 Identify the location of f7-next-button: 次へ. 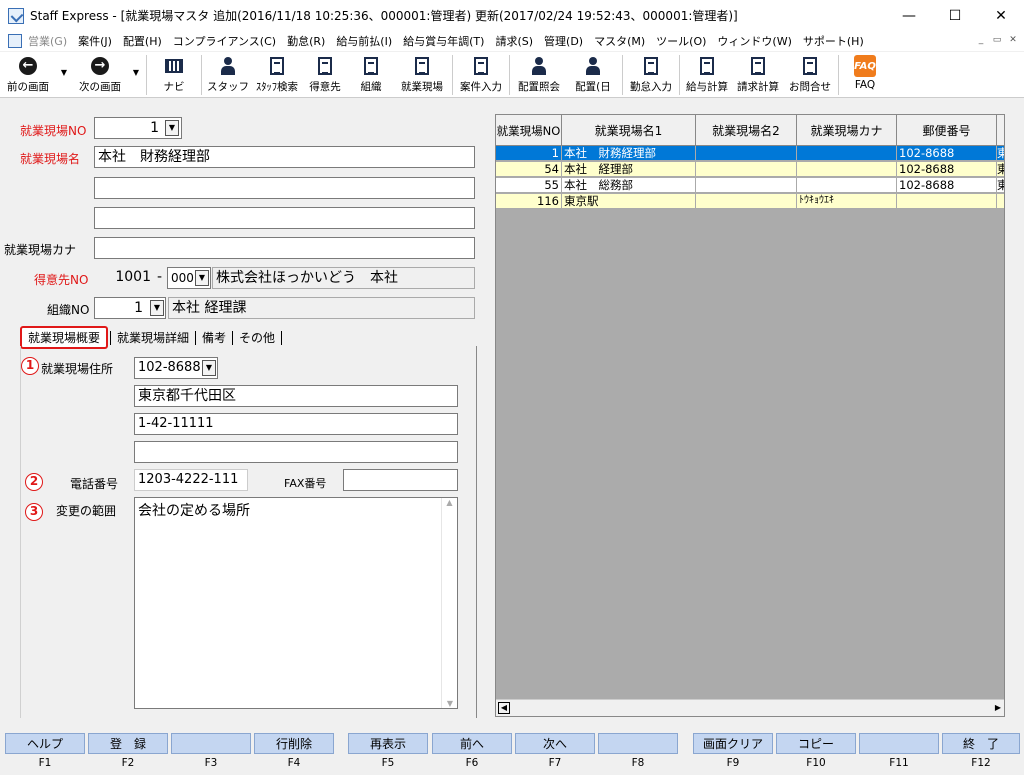
(555, 743).